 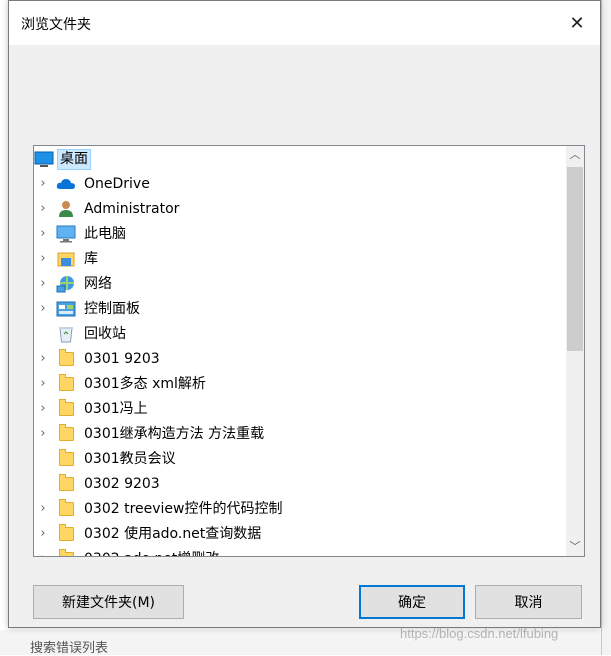 What do you see at coordinates (173, 534) in the screenshot?
I see `tree-item-label: 0302 使用ado.net查询数据` at bounding box center [173, 534].